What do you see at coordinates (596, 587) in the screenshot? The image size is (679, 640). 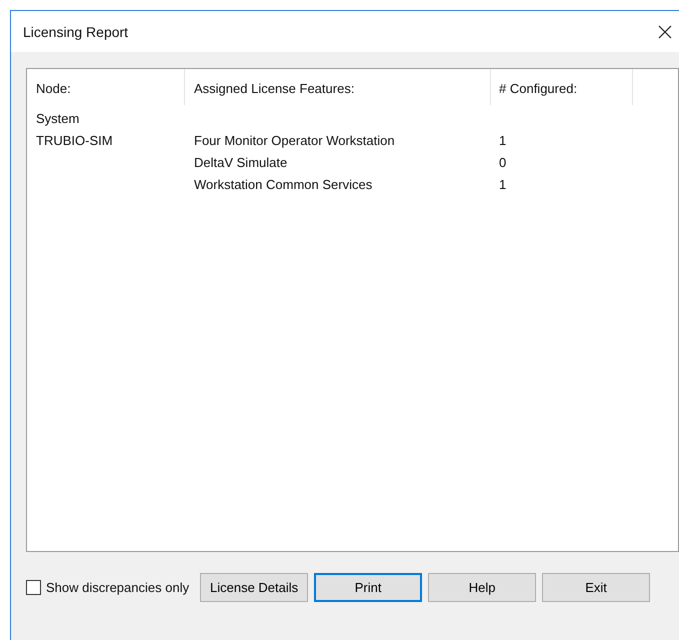 I see `dialog-button: Exit` at bounding box center [596, 587].